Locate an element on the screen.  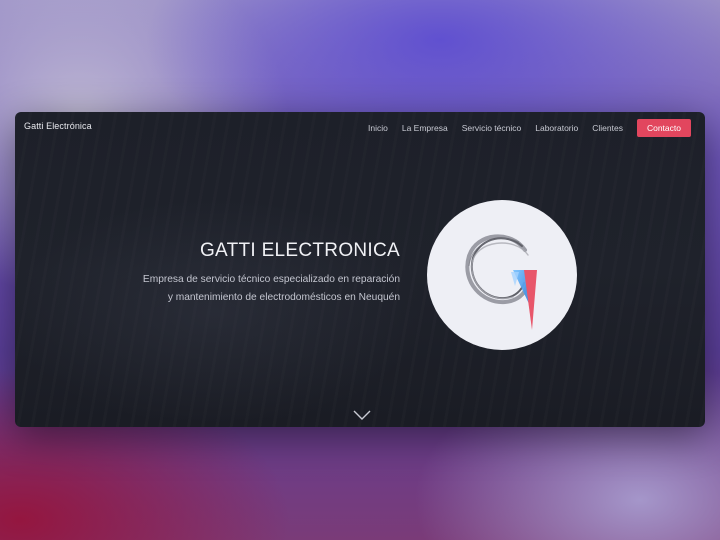
nav-item-inicio: Inicio is located at coordinates (378, 128).